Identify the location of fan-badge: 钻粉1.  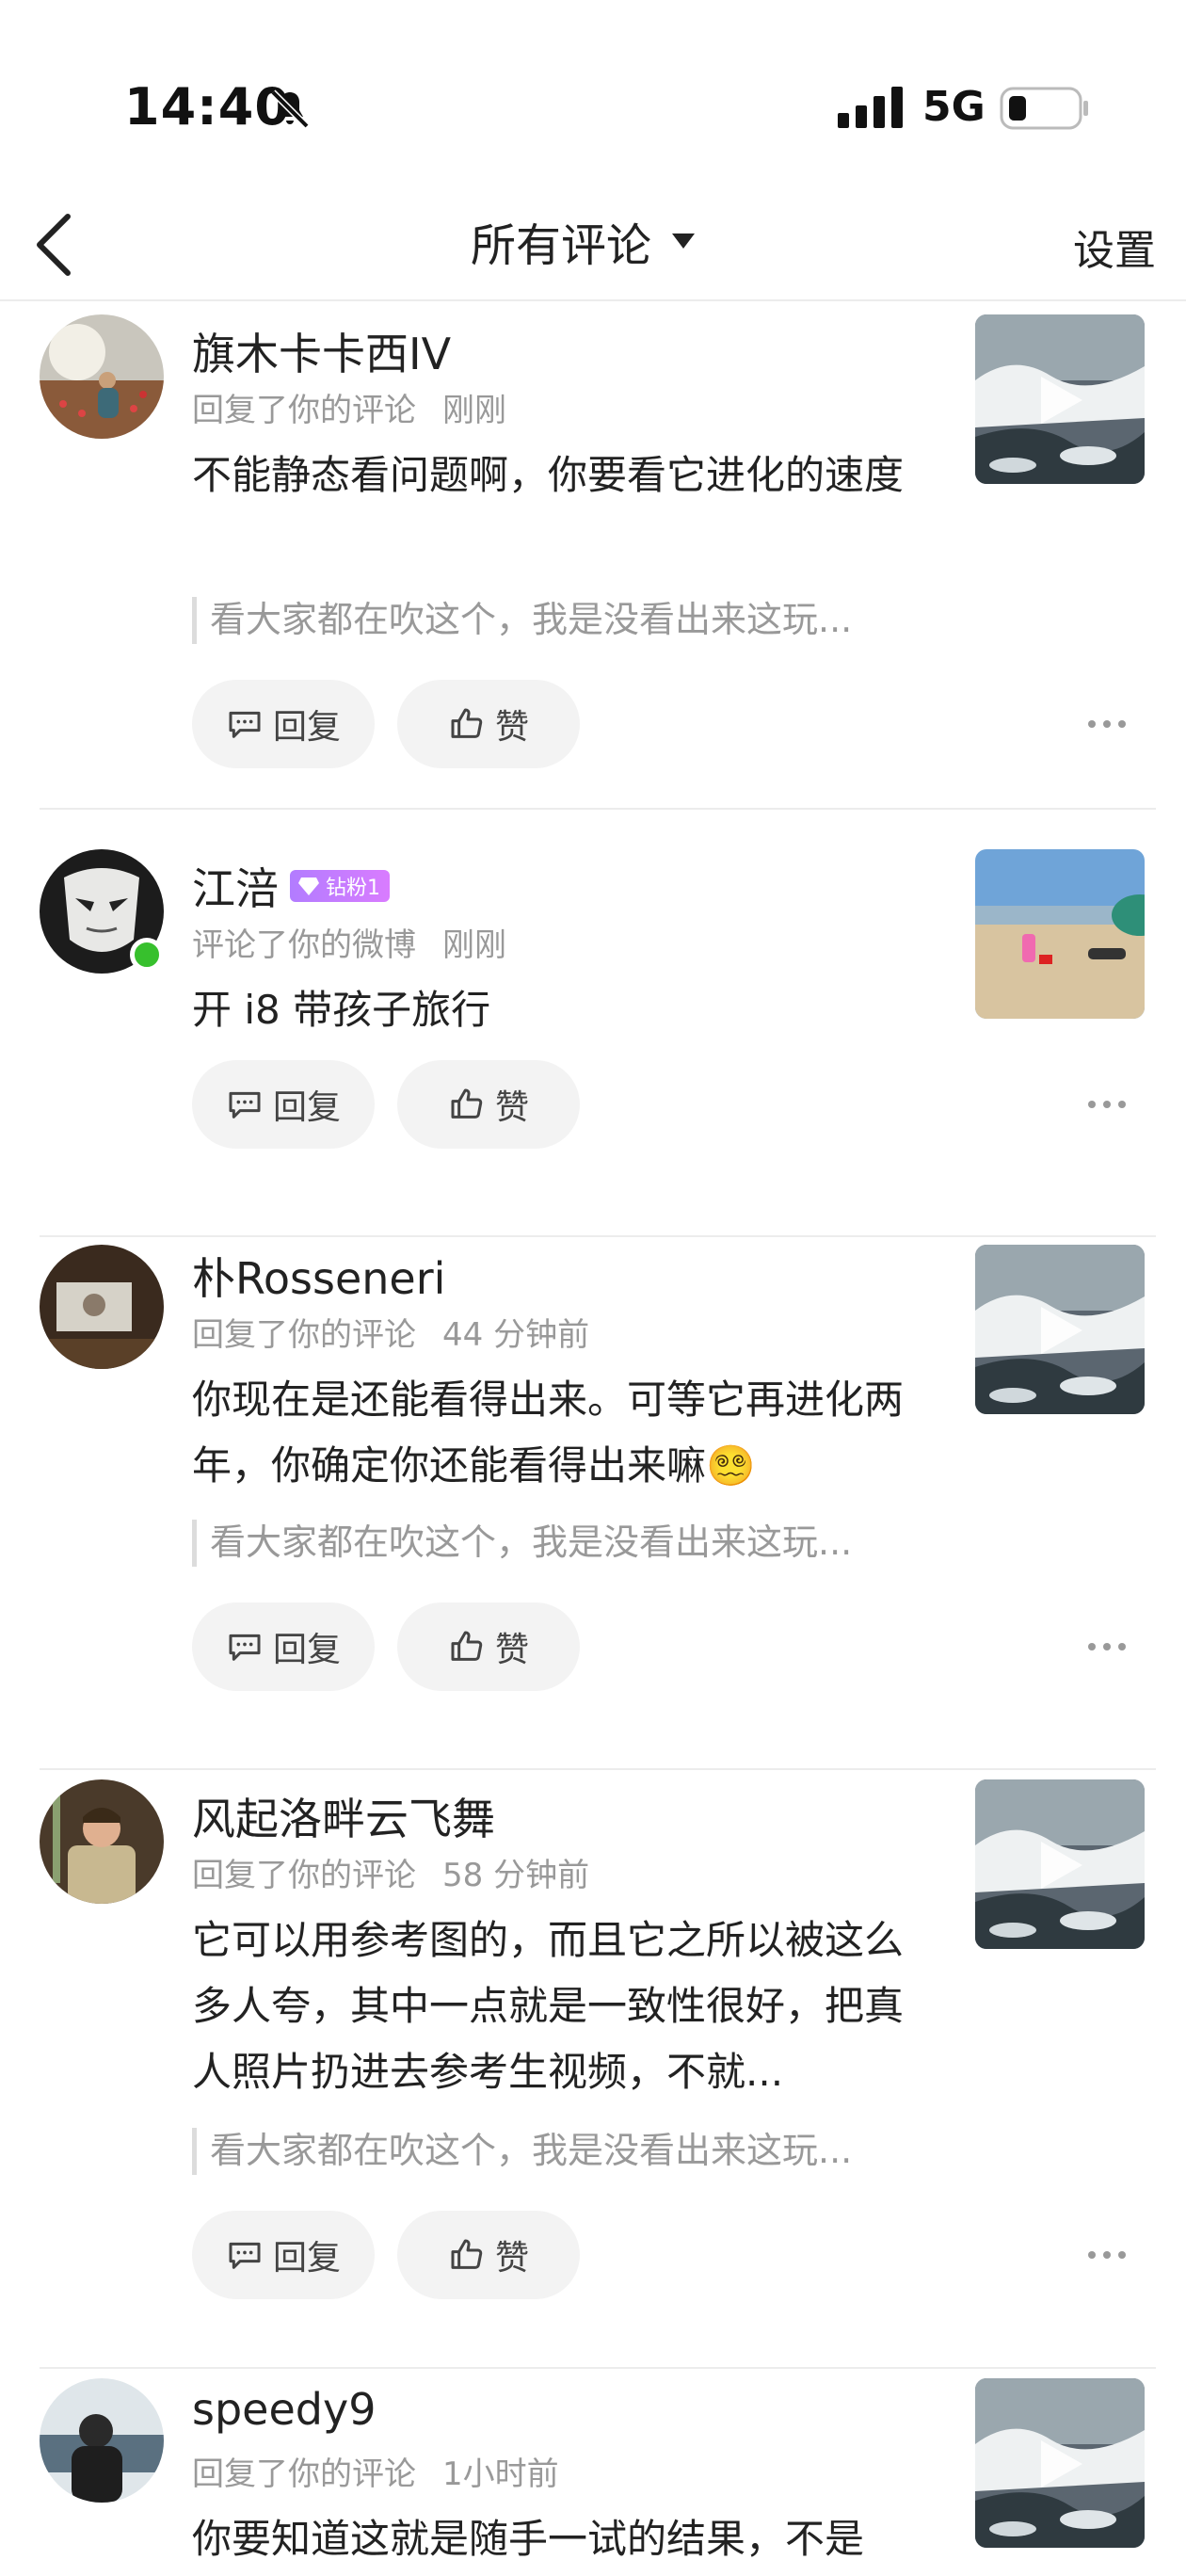
(340, 886).